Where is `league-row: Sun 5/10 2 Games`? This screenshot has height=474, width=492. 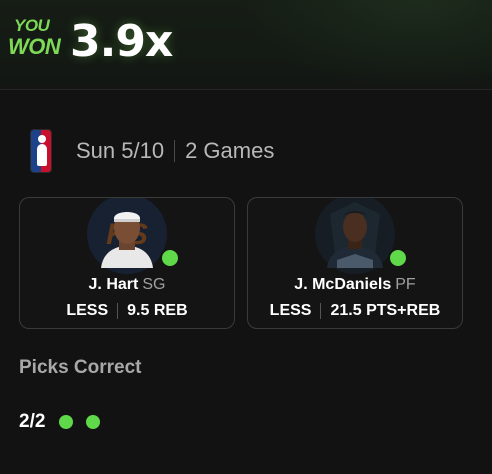 league-row: Sun 5/10 2 Games is located at coordinates (152, 151).